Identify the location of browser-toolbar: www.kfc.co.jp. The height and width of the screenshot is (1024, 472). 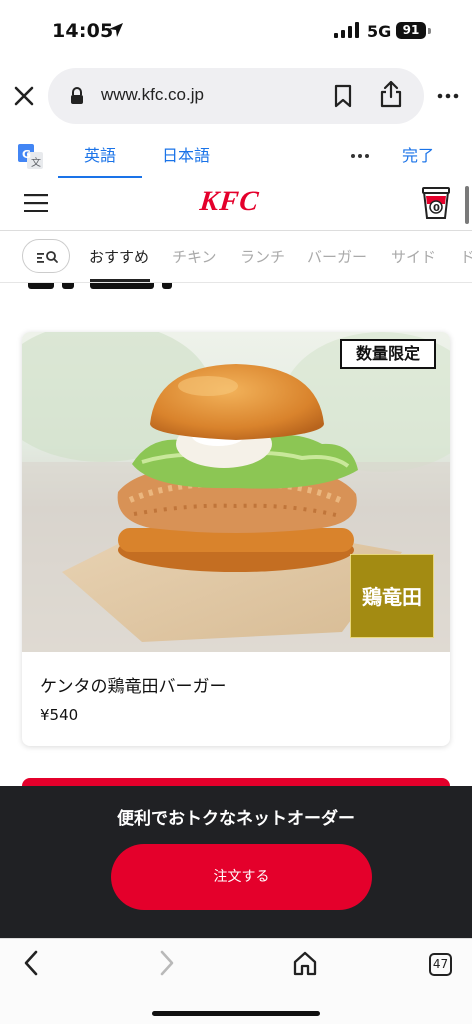
(236, 97).